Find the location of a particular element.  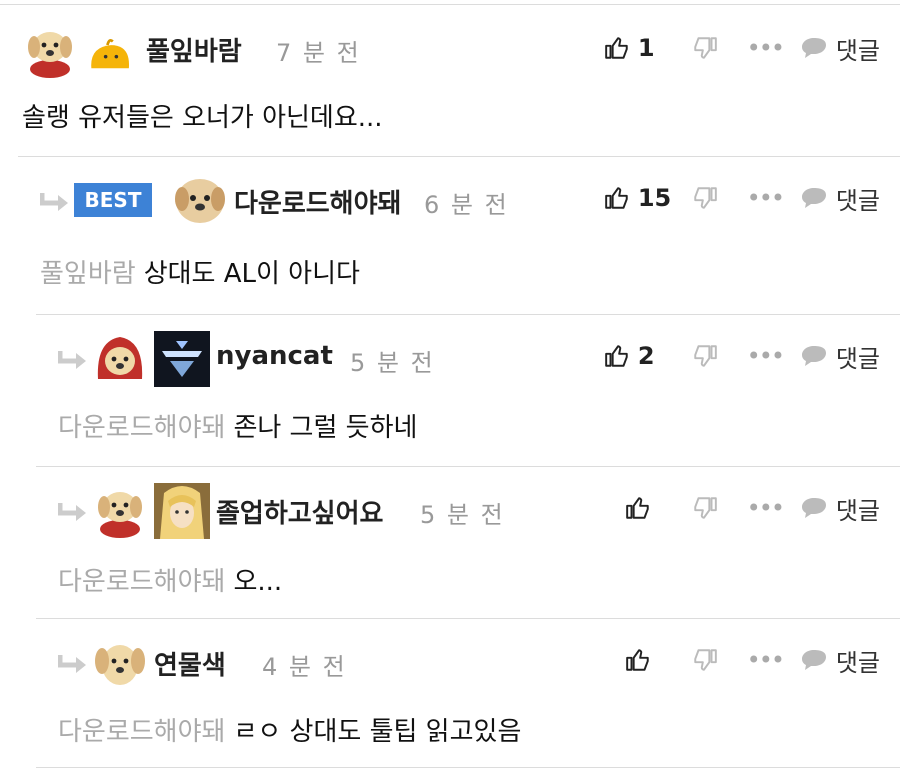

comment-actions: 2 ••• 댓글 is located at coordinates (742, 356).